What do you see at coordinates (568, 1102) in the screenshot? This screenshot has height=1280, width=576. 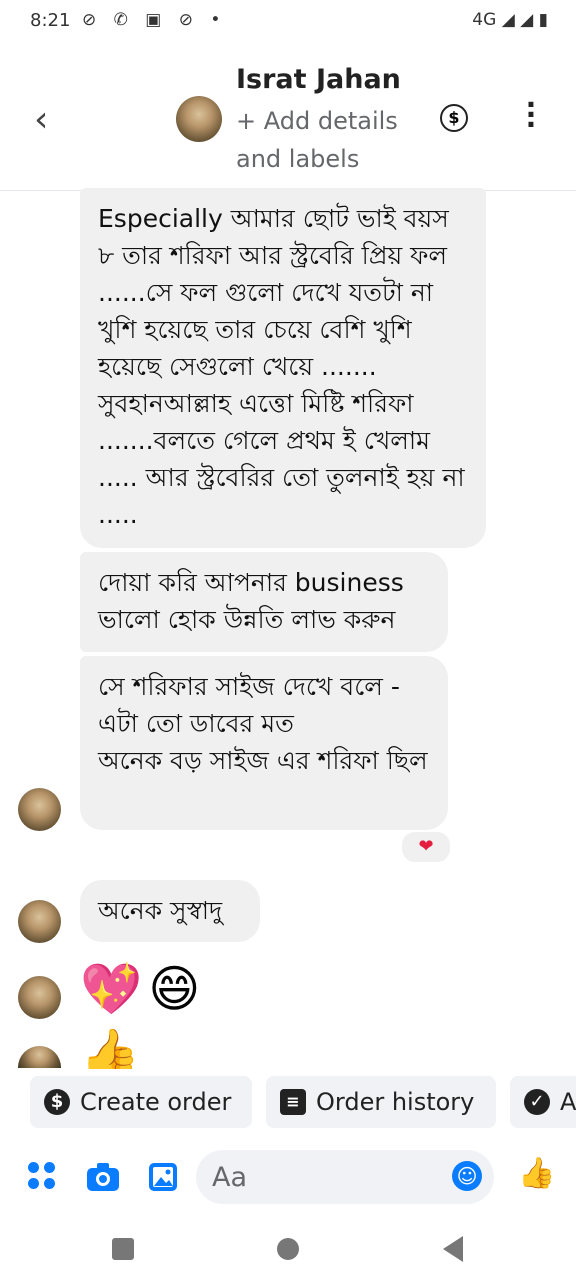 I see `third-action-label: A` at bounding box center [568, 1102].